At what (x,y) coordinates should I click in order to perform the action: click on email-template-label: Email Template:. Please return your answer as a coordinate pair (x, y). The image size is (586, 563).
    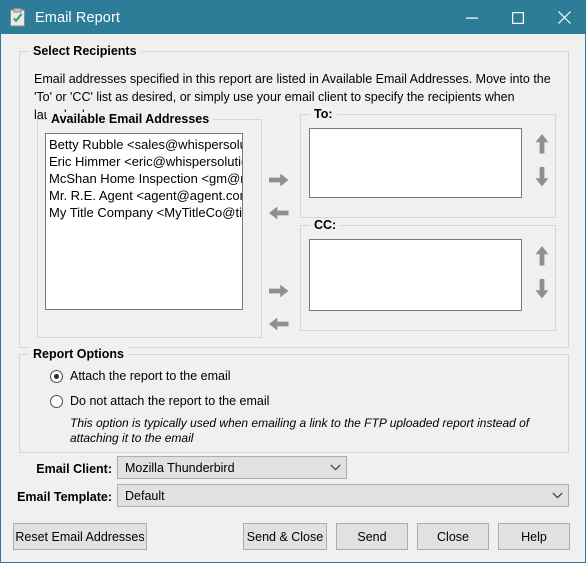
    Looking at the image, I should click on (64, 497).